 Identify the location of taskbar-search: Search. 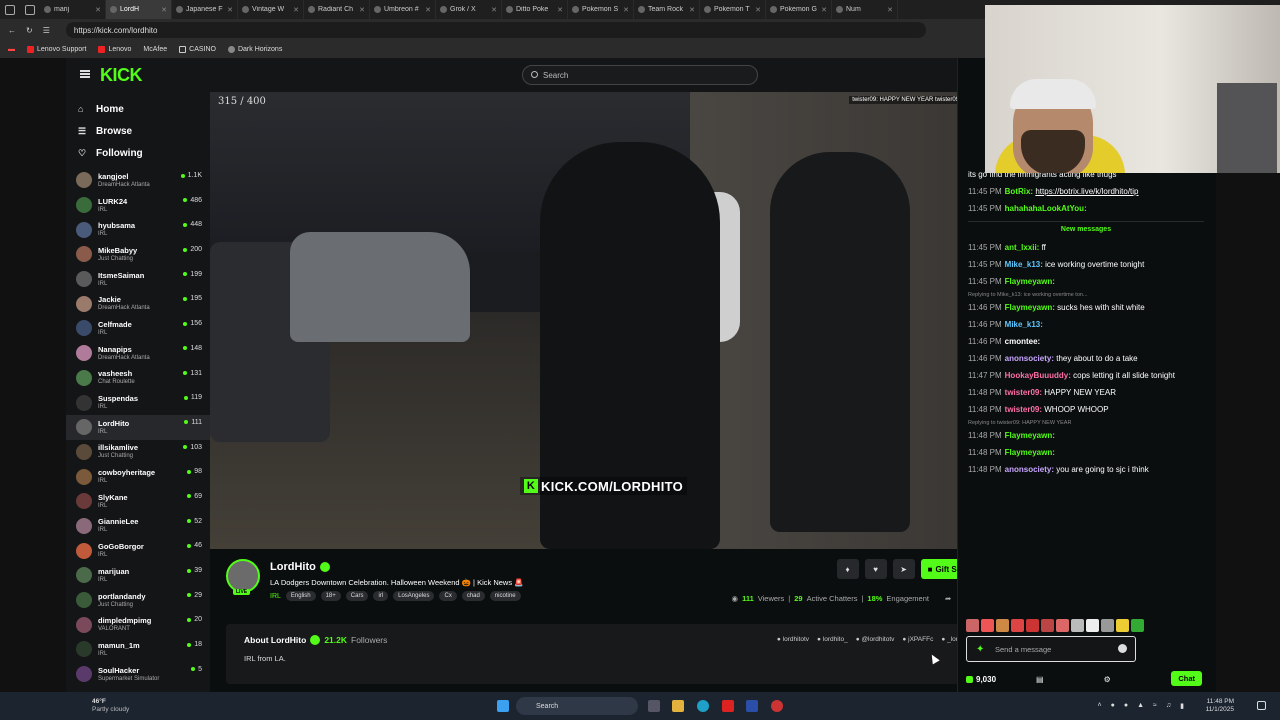
(577, 706).